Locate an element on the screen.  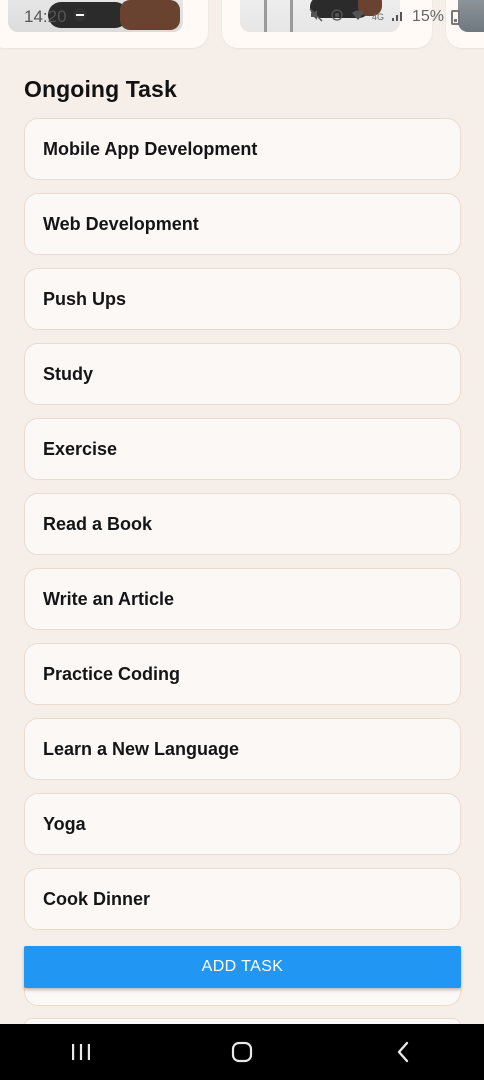
home-icon is located at coordinates (242, 1052).